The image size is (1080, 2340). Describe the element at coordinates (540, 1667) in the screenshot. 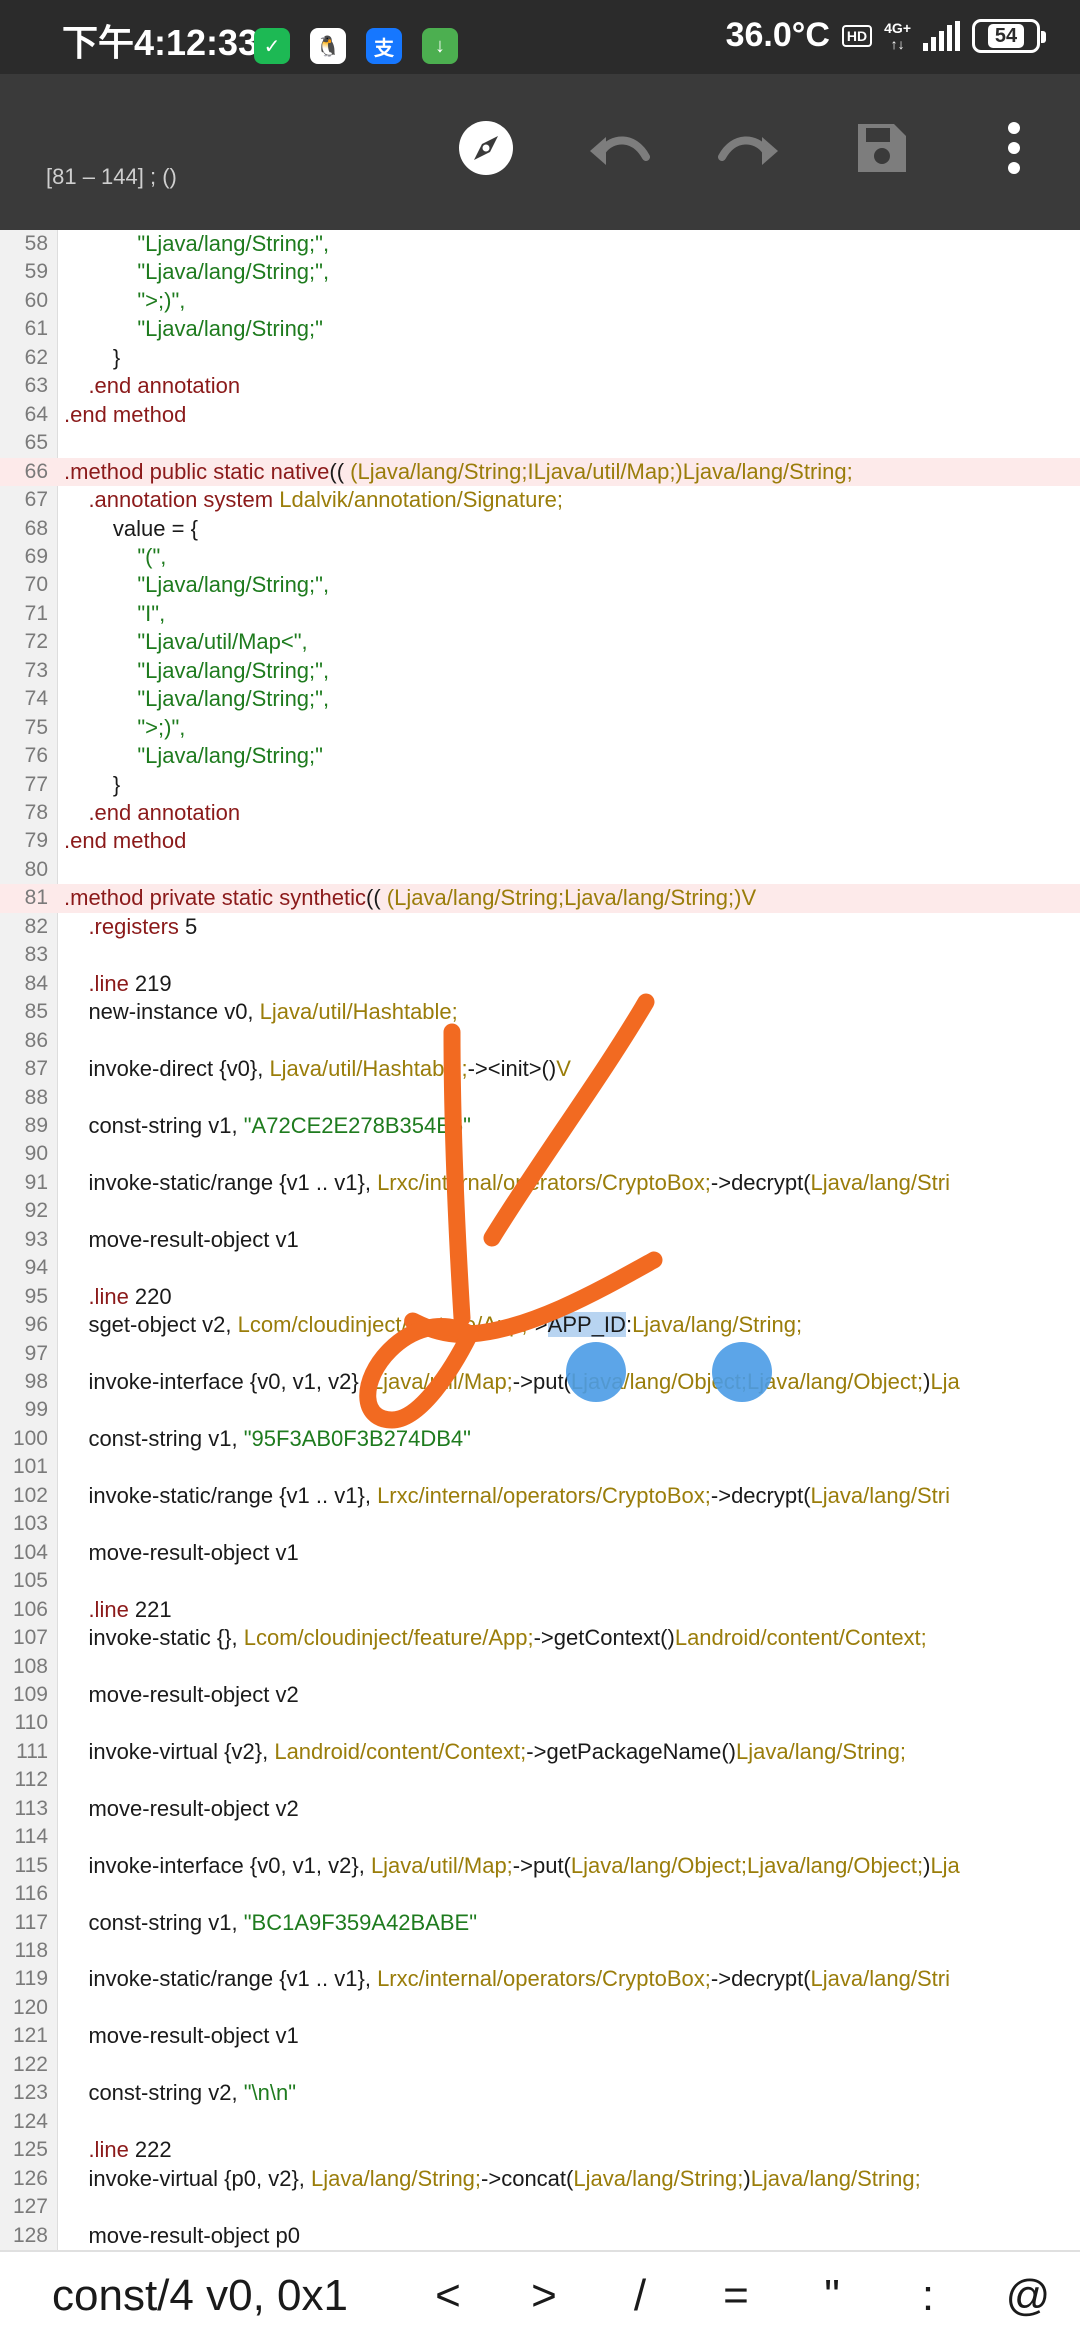

I see `code-line: 108` at that location.